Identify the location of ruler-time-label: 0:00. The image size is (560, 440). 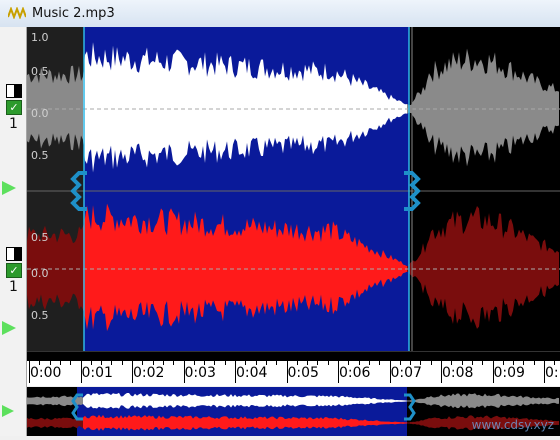
(46, 373).